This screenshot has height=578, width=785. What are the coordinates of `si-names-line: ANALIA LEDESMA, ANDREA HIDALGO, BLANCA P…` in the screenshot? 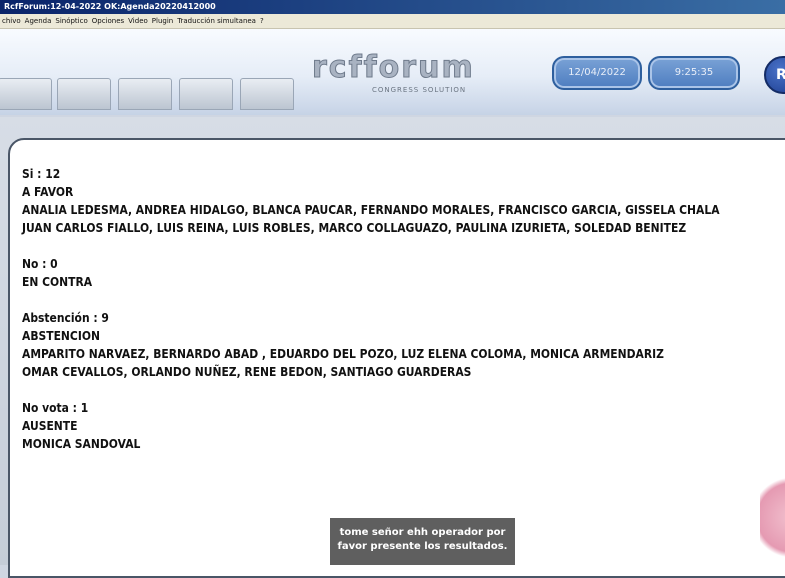 It's located at (371, 209).